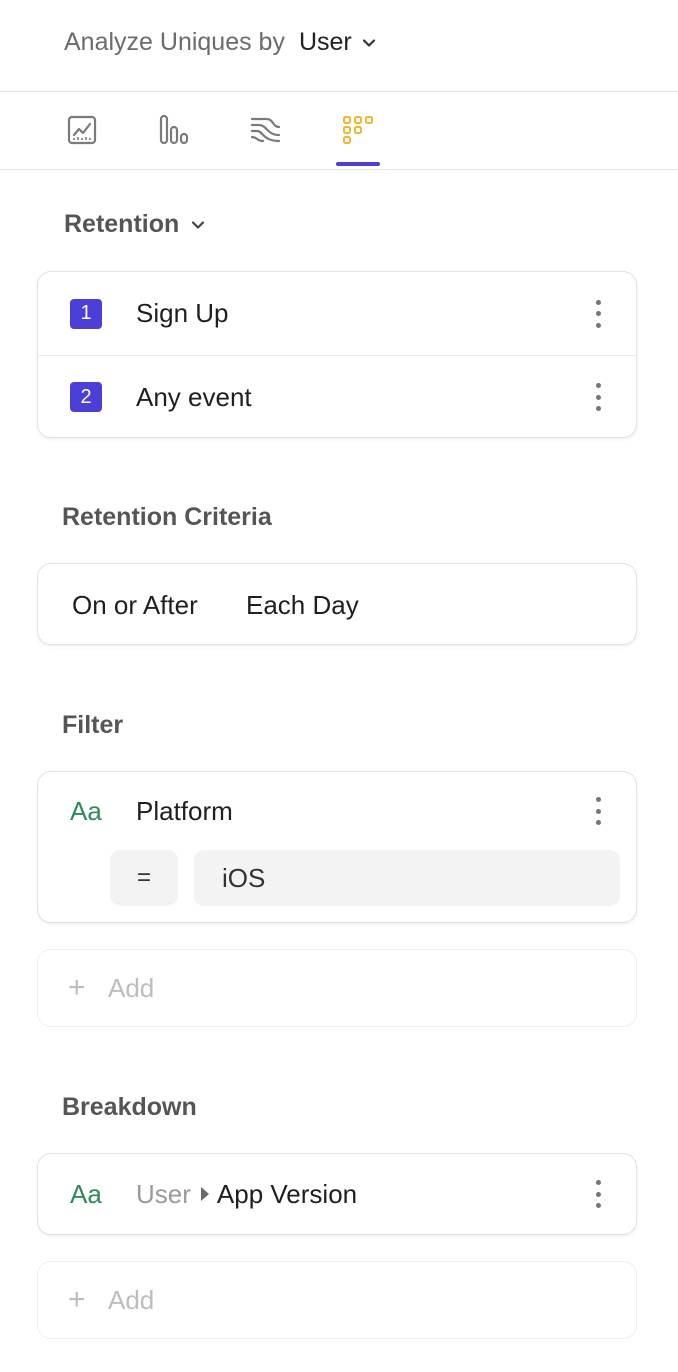  I want to click on tab-retention, so click(358, 130).